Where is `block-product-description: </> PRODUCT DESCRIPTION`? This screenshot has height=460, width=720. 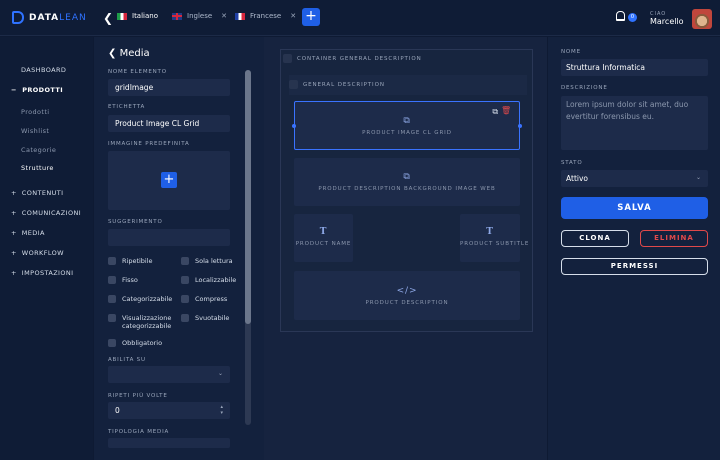
block-product-description: </> PRODUCT DESCRIPTION is located at coordinates (407, 295).